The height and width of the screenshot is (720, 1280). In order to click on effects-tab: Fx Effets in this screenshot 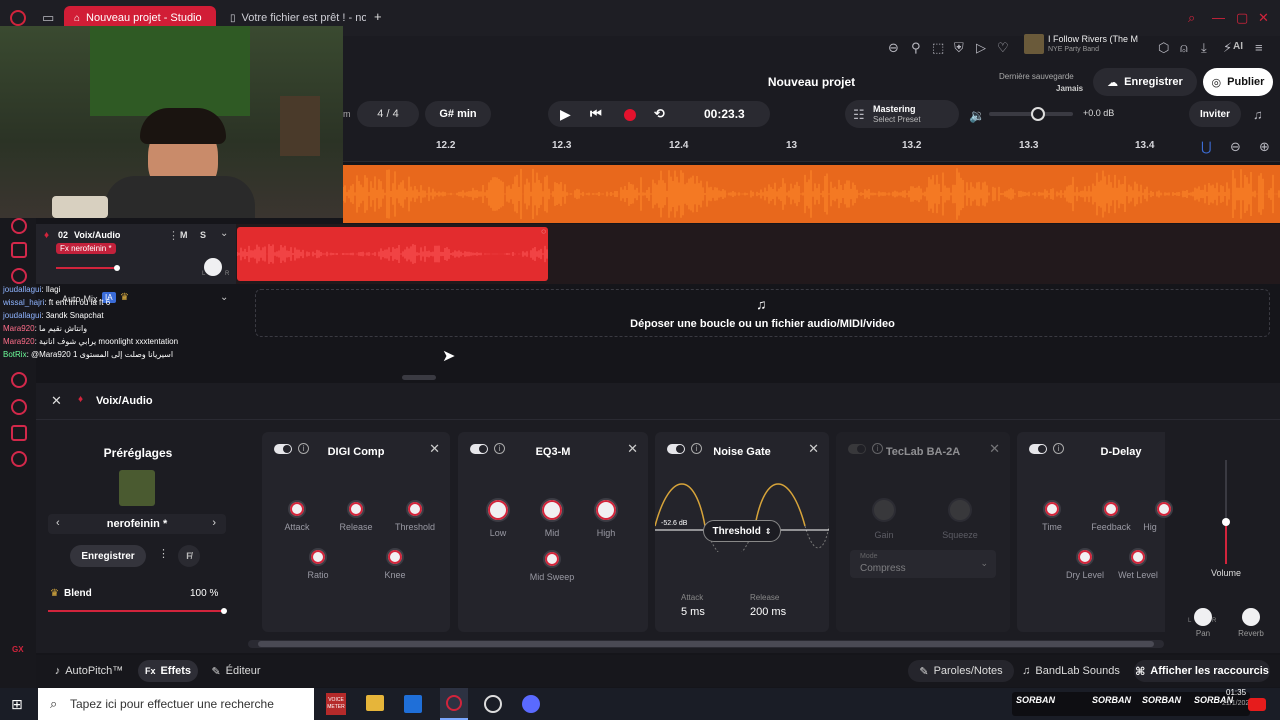, I will do `click(168, 671)`.